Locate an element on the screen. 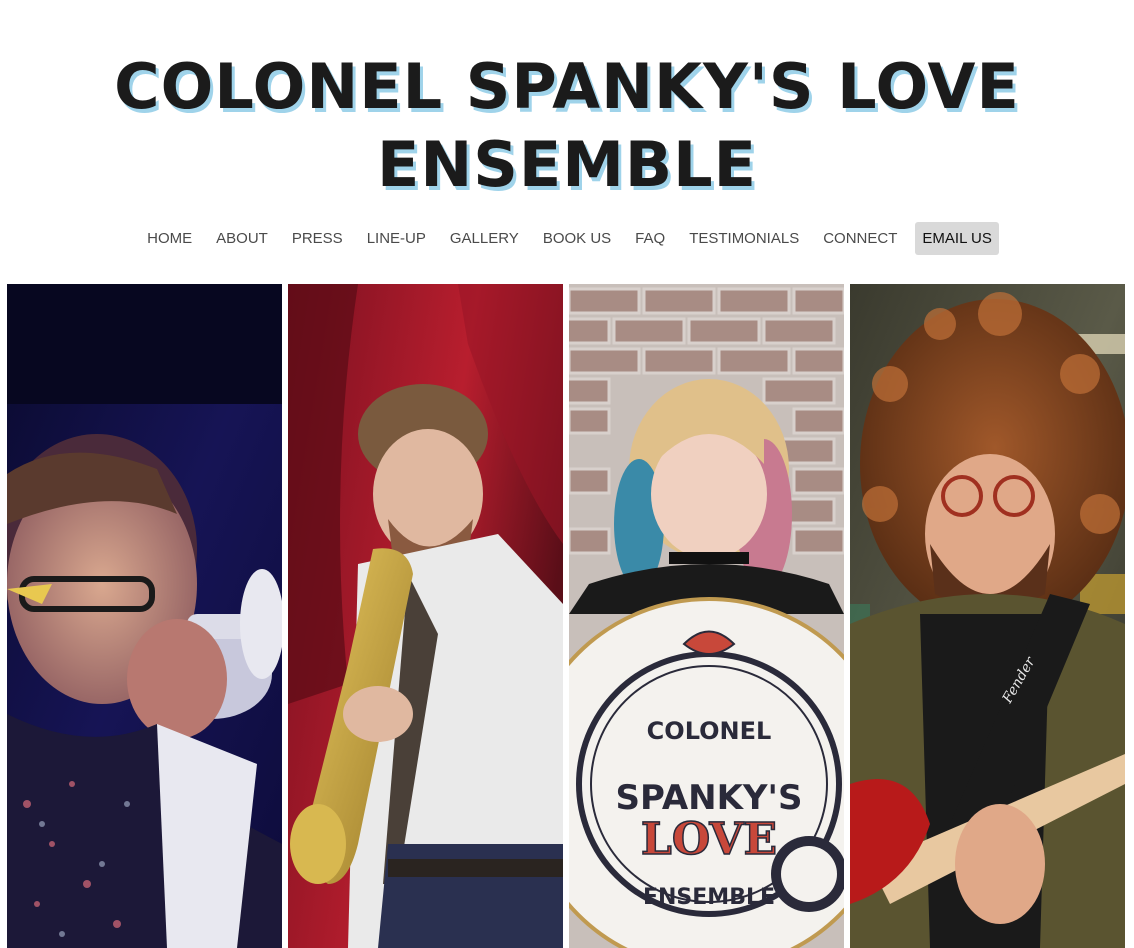 The width and height of the screenshot is (1134, 948). site-title-line-2: ENSEMBLE is located at coordinates (567, 165).